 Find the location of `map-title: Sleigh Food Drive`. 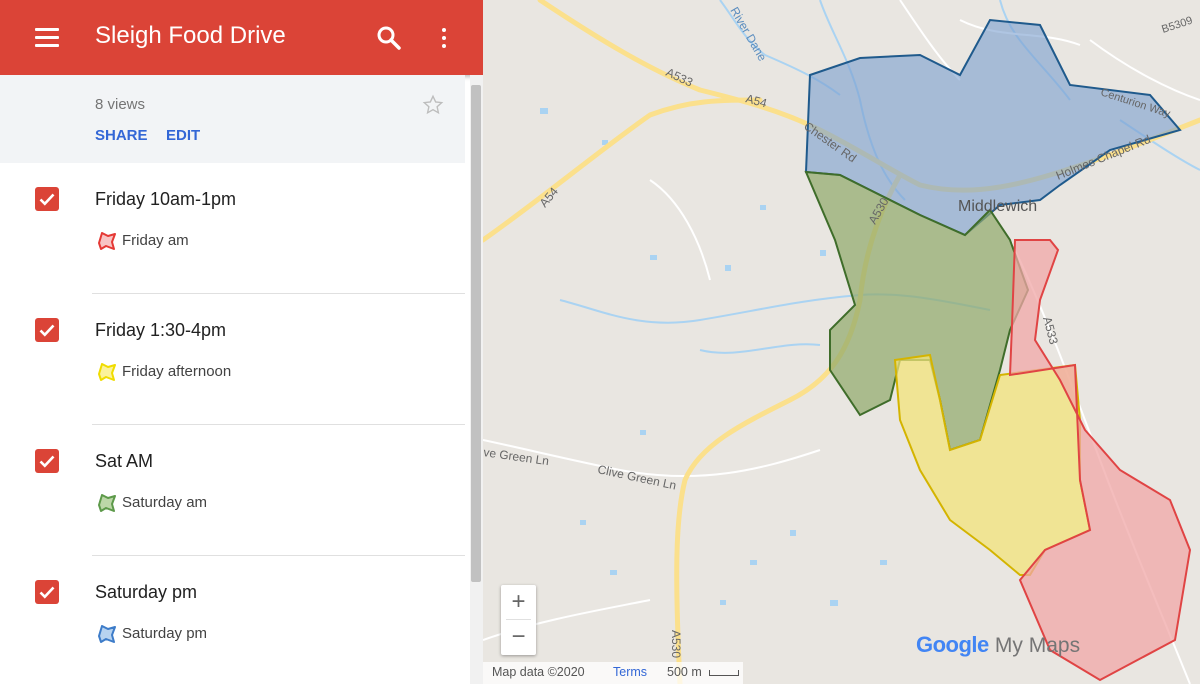

map-title: Sleigh Food Drive is located at coordinates (190, 35).